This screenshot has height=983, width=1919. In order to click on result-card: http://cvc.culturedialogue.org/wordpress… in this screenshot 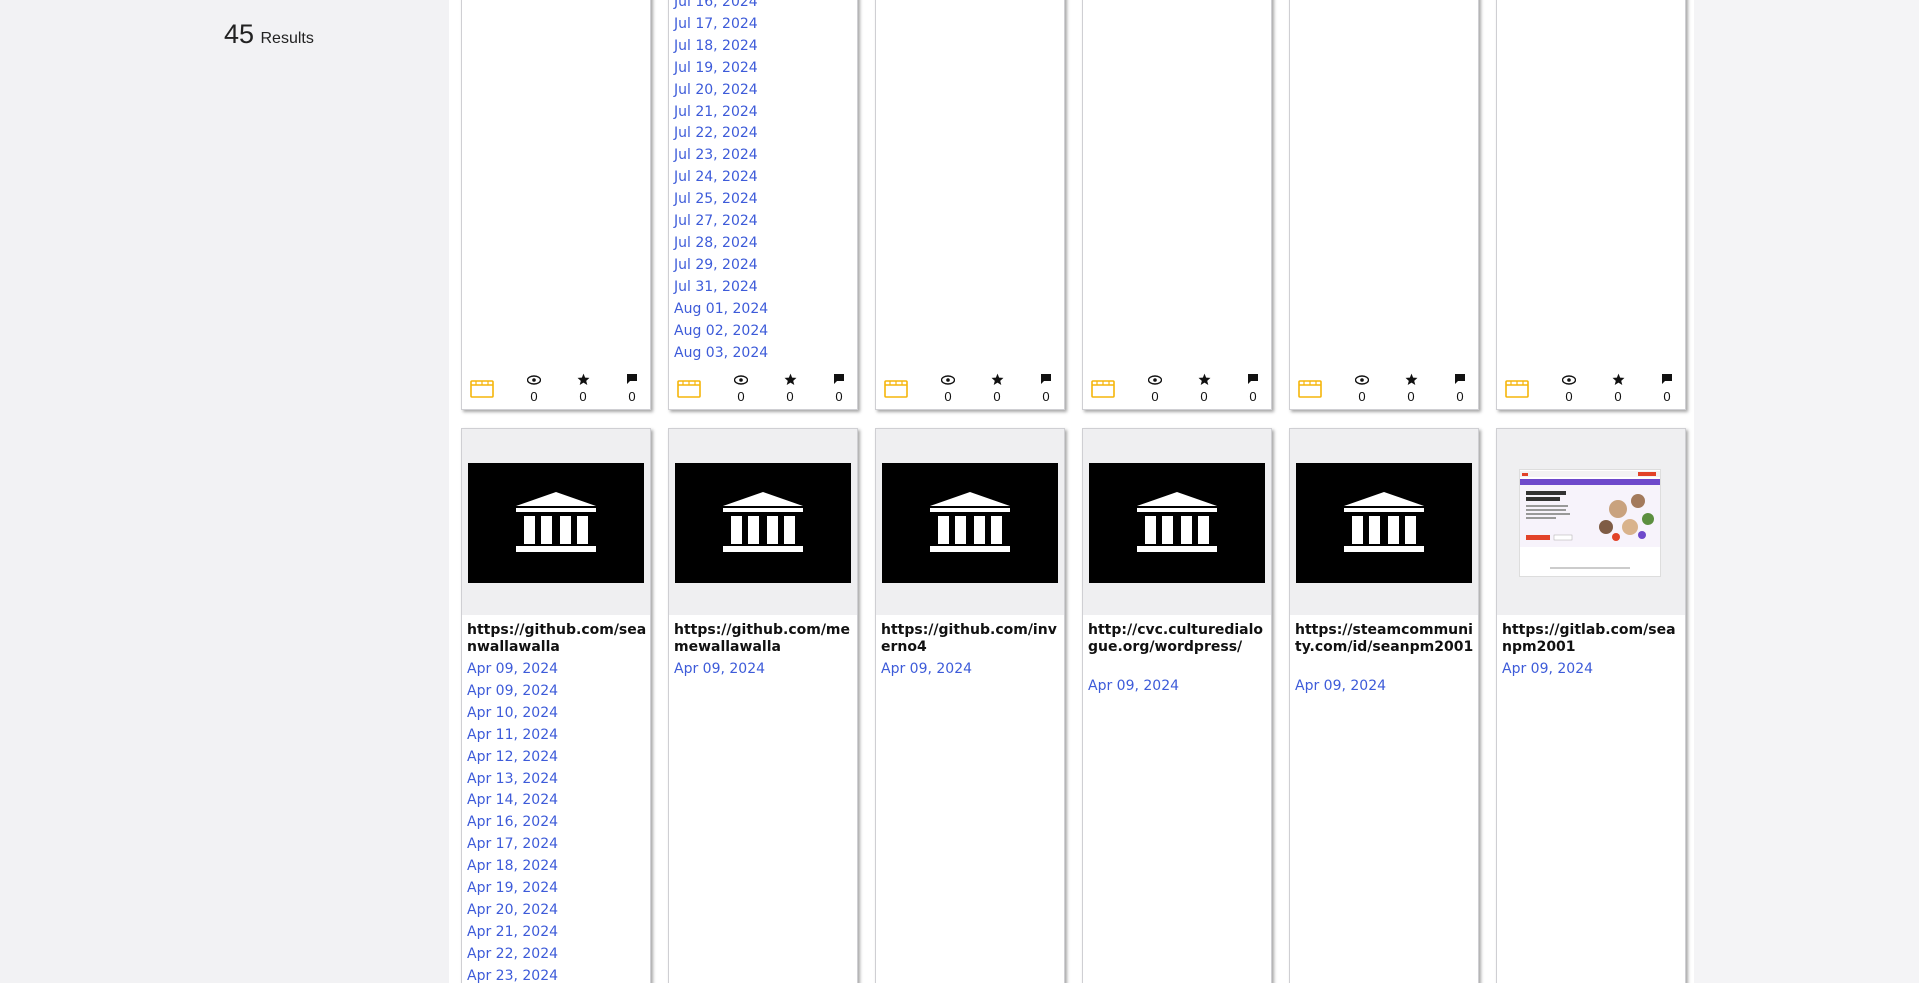, I will do `click(1177, 705)`.